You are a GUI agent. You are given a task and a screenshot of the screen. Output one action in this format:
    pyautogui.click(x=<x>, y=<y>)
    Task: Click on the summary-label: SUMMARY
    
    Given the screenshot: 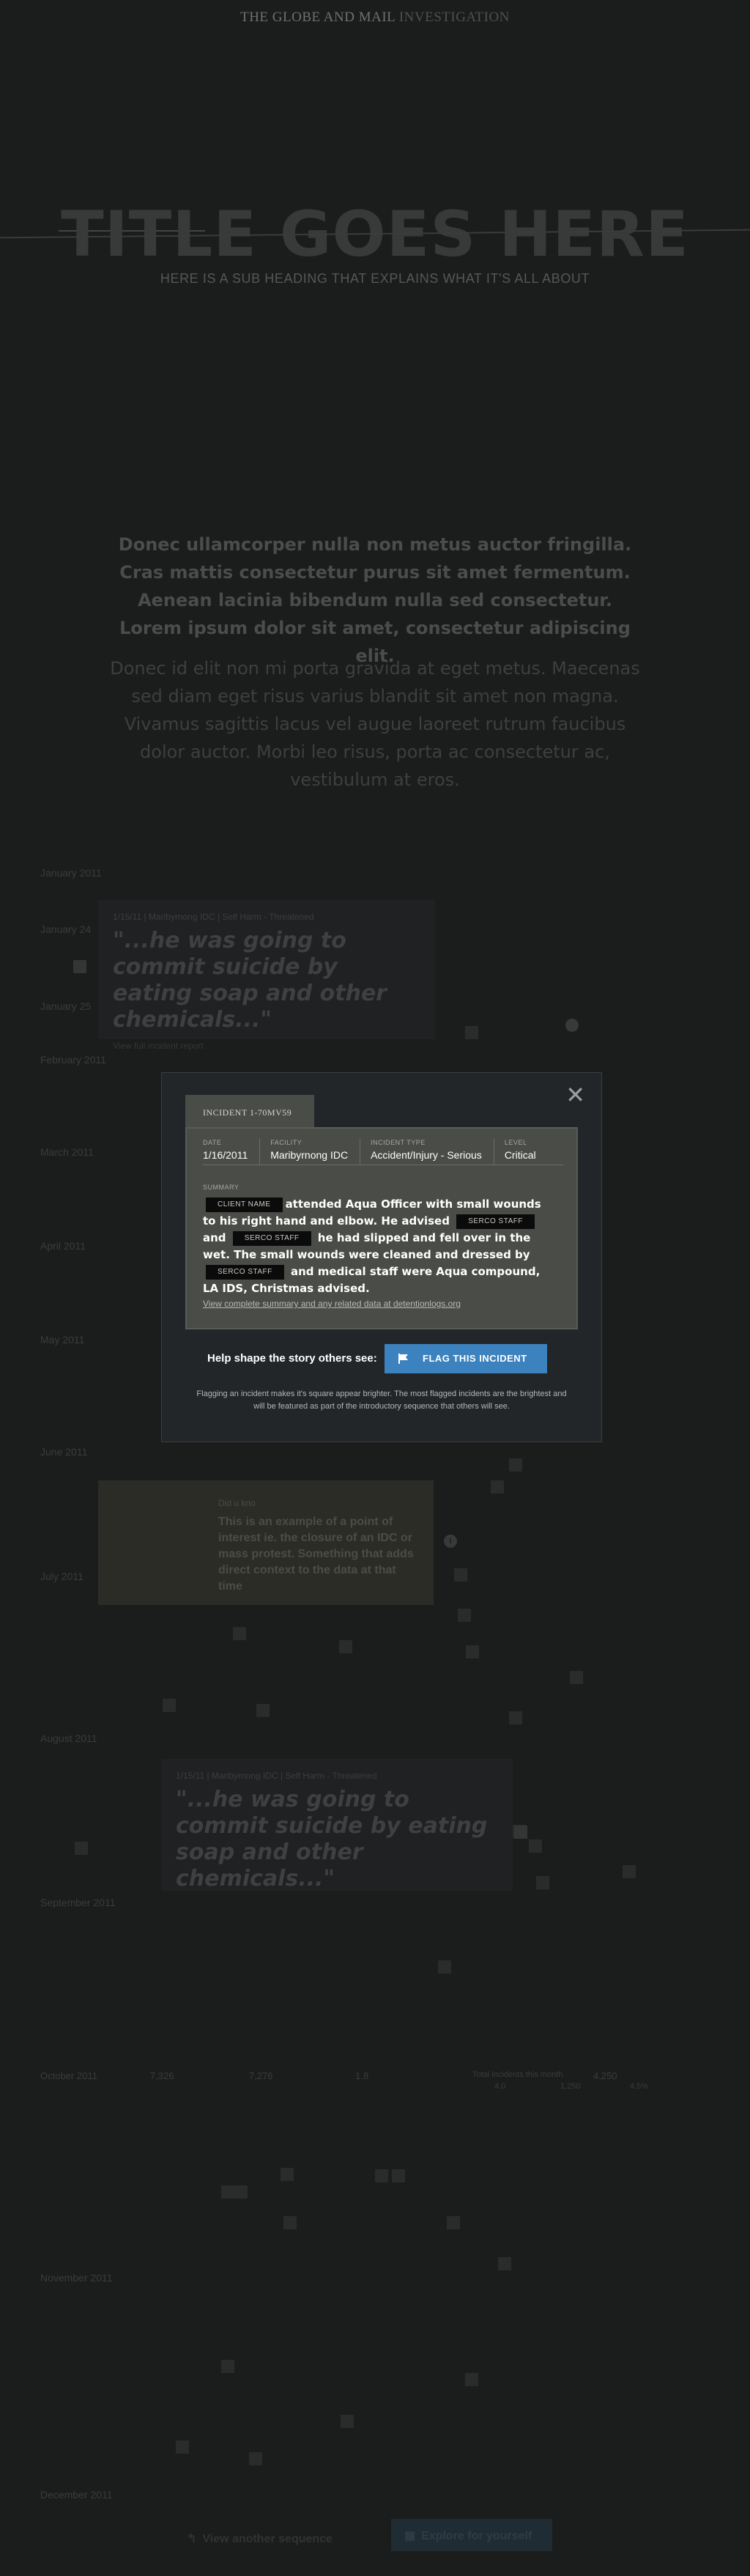 What is the action you would take?
    pyautogui.click(x=221, y=1187)
    